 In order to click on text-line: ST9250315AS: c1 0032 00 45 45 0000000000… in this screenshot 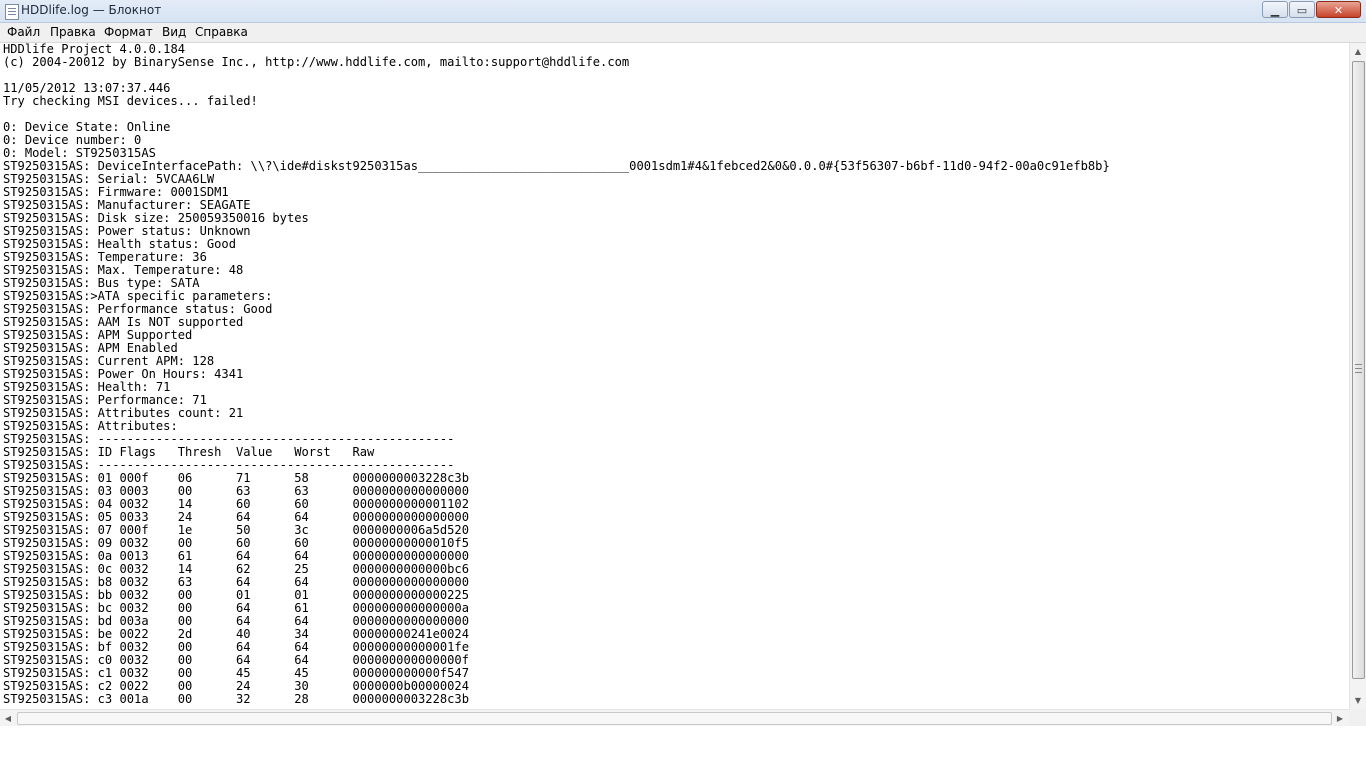, I will do `click(236, 673)`.